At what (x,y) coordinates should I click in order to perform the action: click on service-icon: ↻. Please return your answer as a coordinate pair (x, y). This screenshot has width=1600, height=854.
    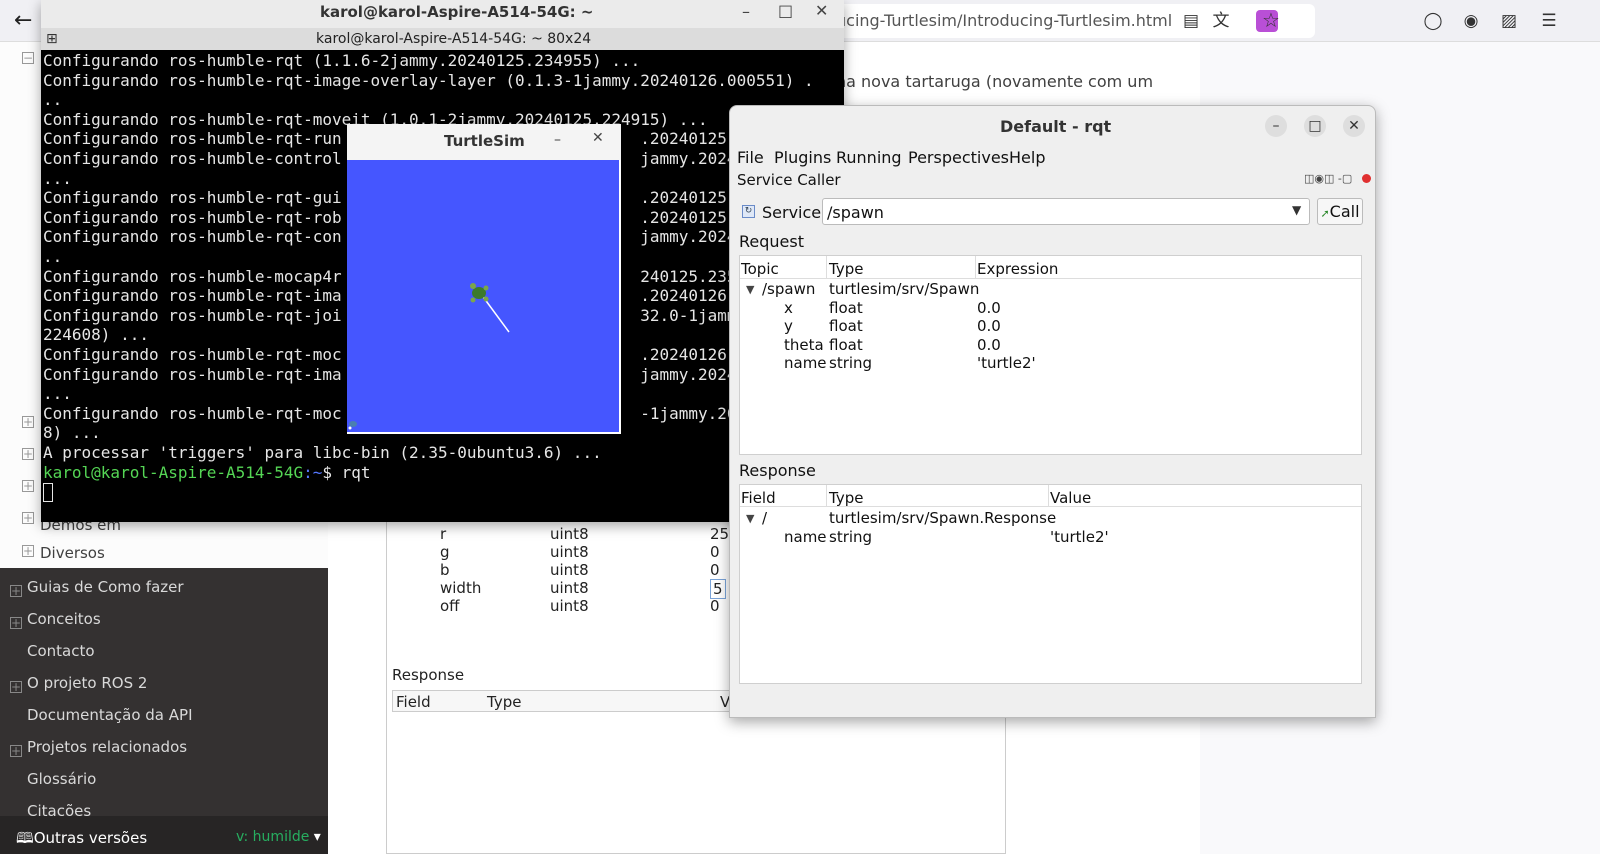
    Looking at the image, I should click on (748, 211).